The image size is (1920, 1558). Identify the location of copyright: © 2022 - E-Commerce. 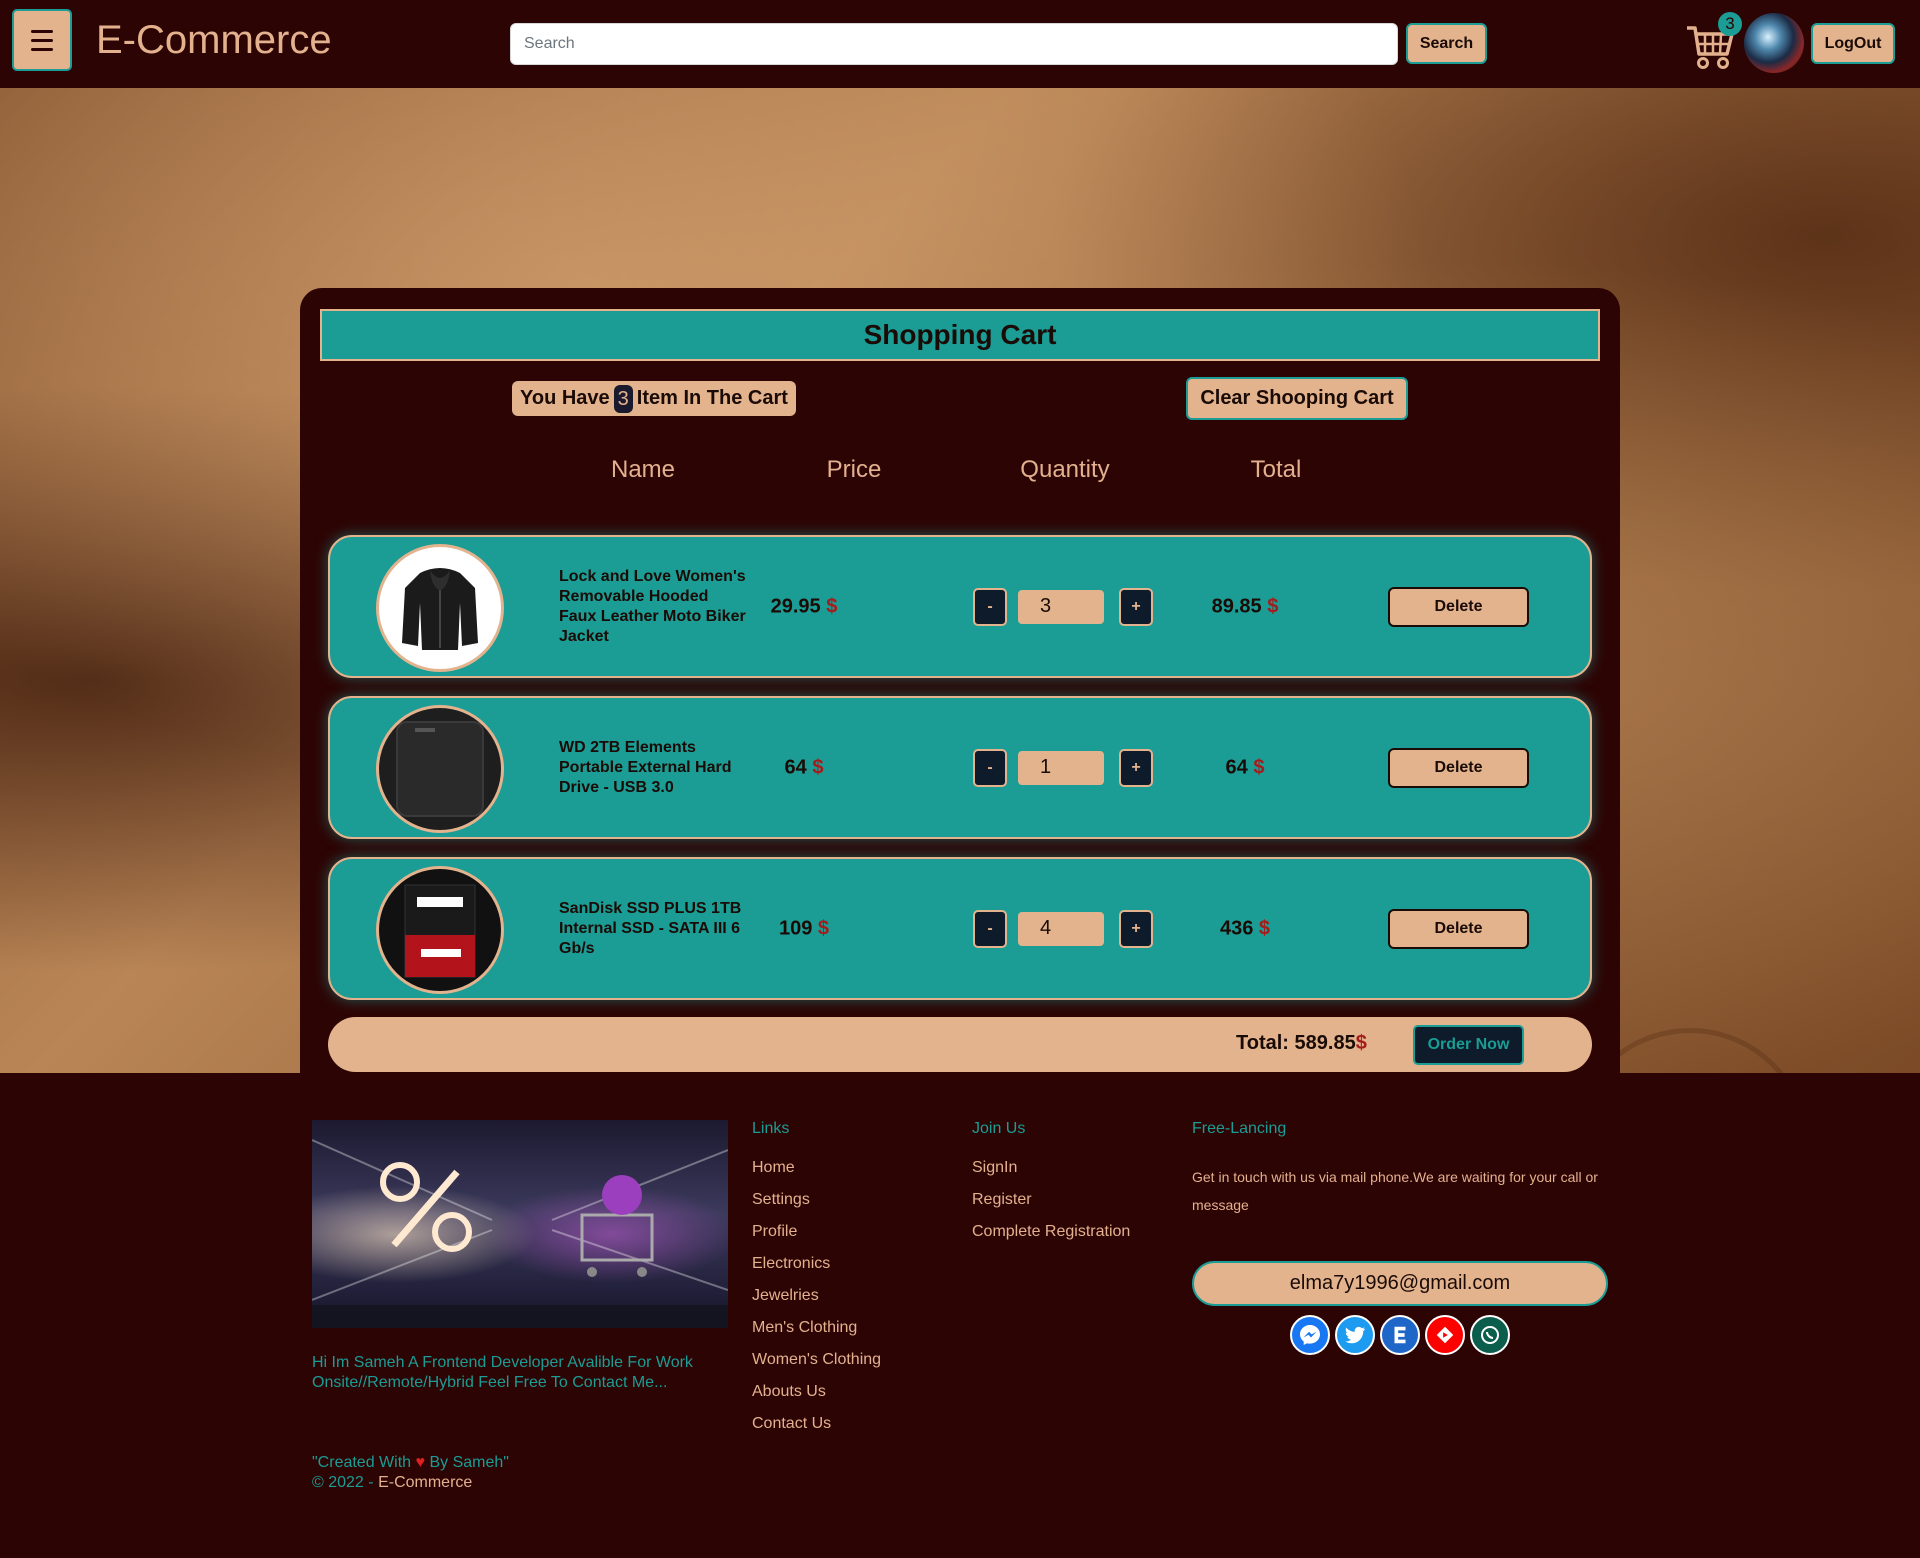
(392, 1483).